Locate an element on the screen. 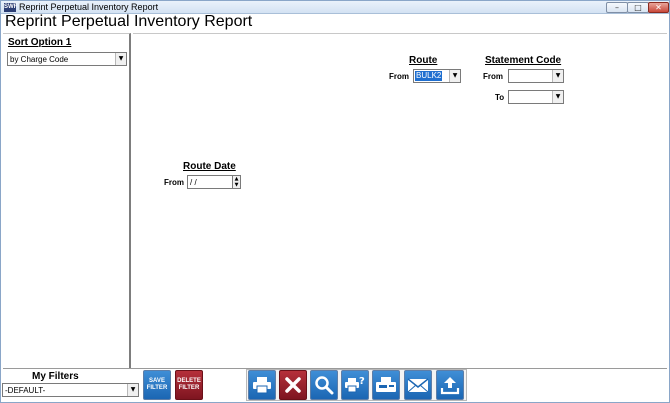  sort-option-value: by Charge Code is located at coordinates (39, 59).